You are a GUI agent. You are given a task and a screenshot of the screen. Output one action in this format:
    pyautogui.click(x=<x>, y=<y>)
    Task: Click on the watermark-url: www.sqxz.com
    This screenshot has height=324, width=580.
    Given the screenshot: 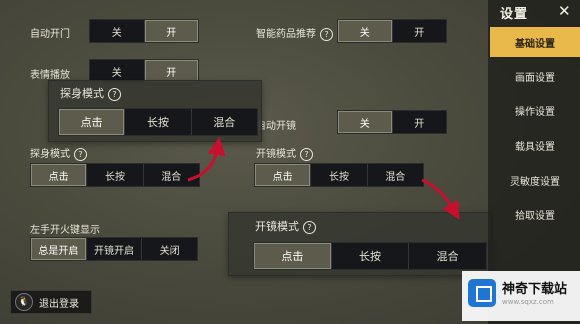 What is the action you would take?
    pyautogui.click(x=528, y=302)
    